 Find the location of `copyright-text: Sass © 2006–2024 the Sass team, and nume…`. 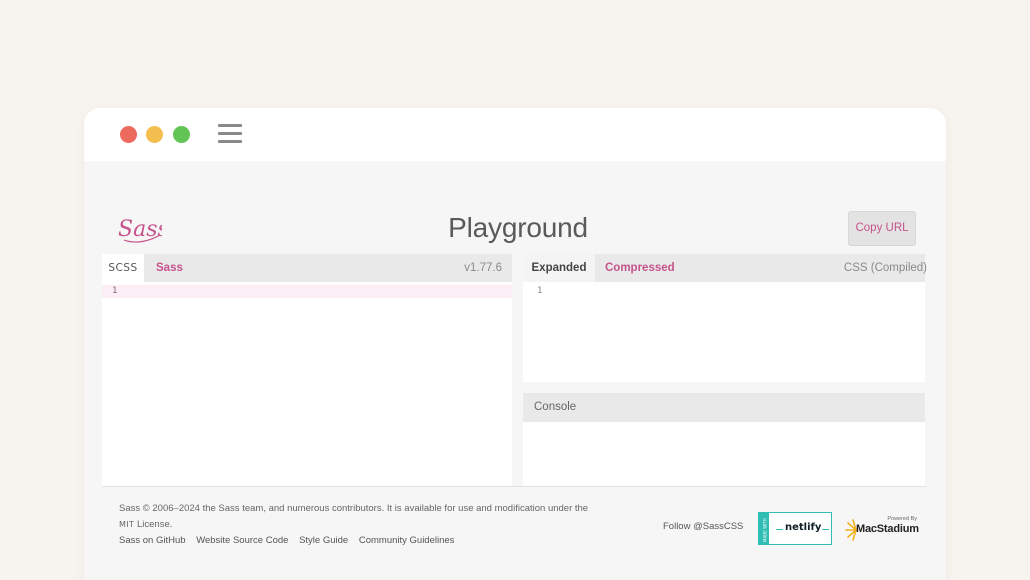

copyright-text: Sass © 2006–2024 the Sass team, and nume… is located at coordinates (354, 508).